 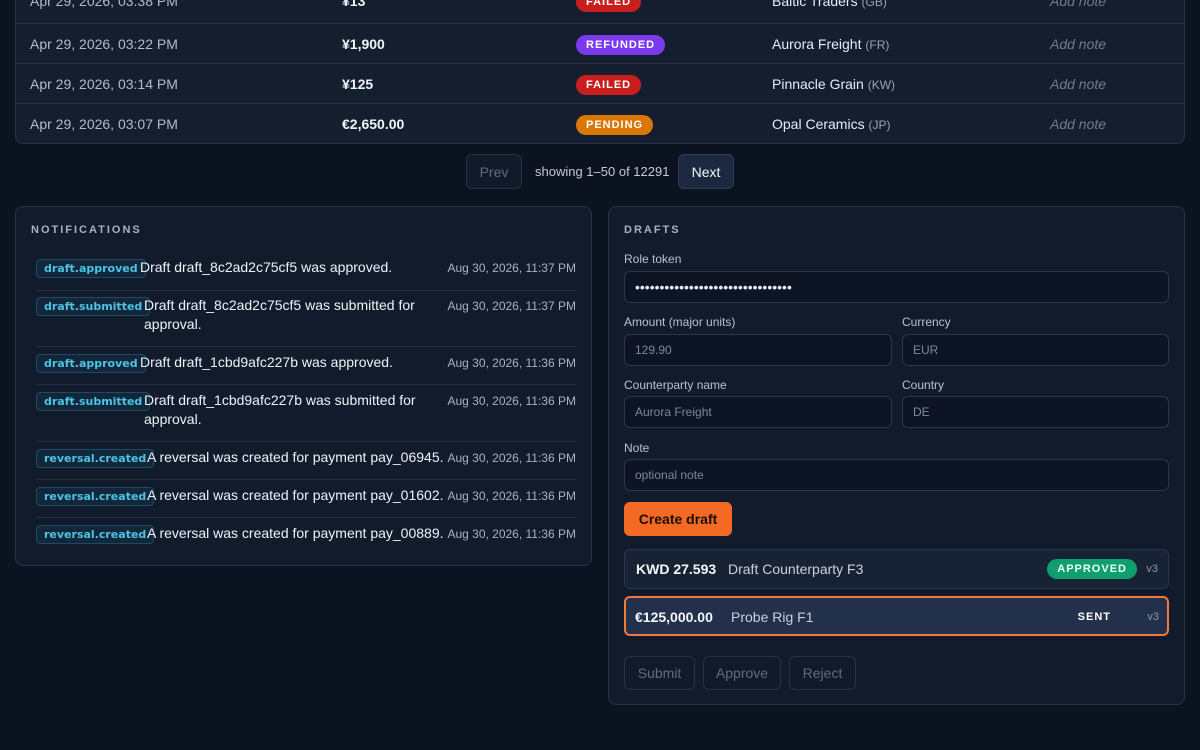 What do you see at coordinates (926, 322) in the screenshot?
I see `currency-label: Currency` at bounding box center [926, 322].